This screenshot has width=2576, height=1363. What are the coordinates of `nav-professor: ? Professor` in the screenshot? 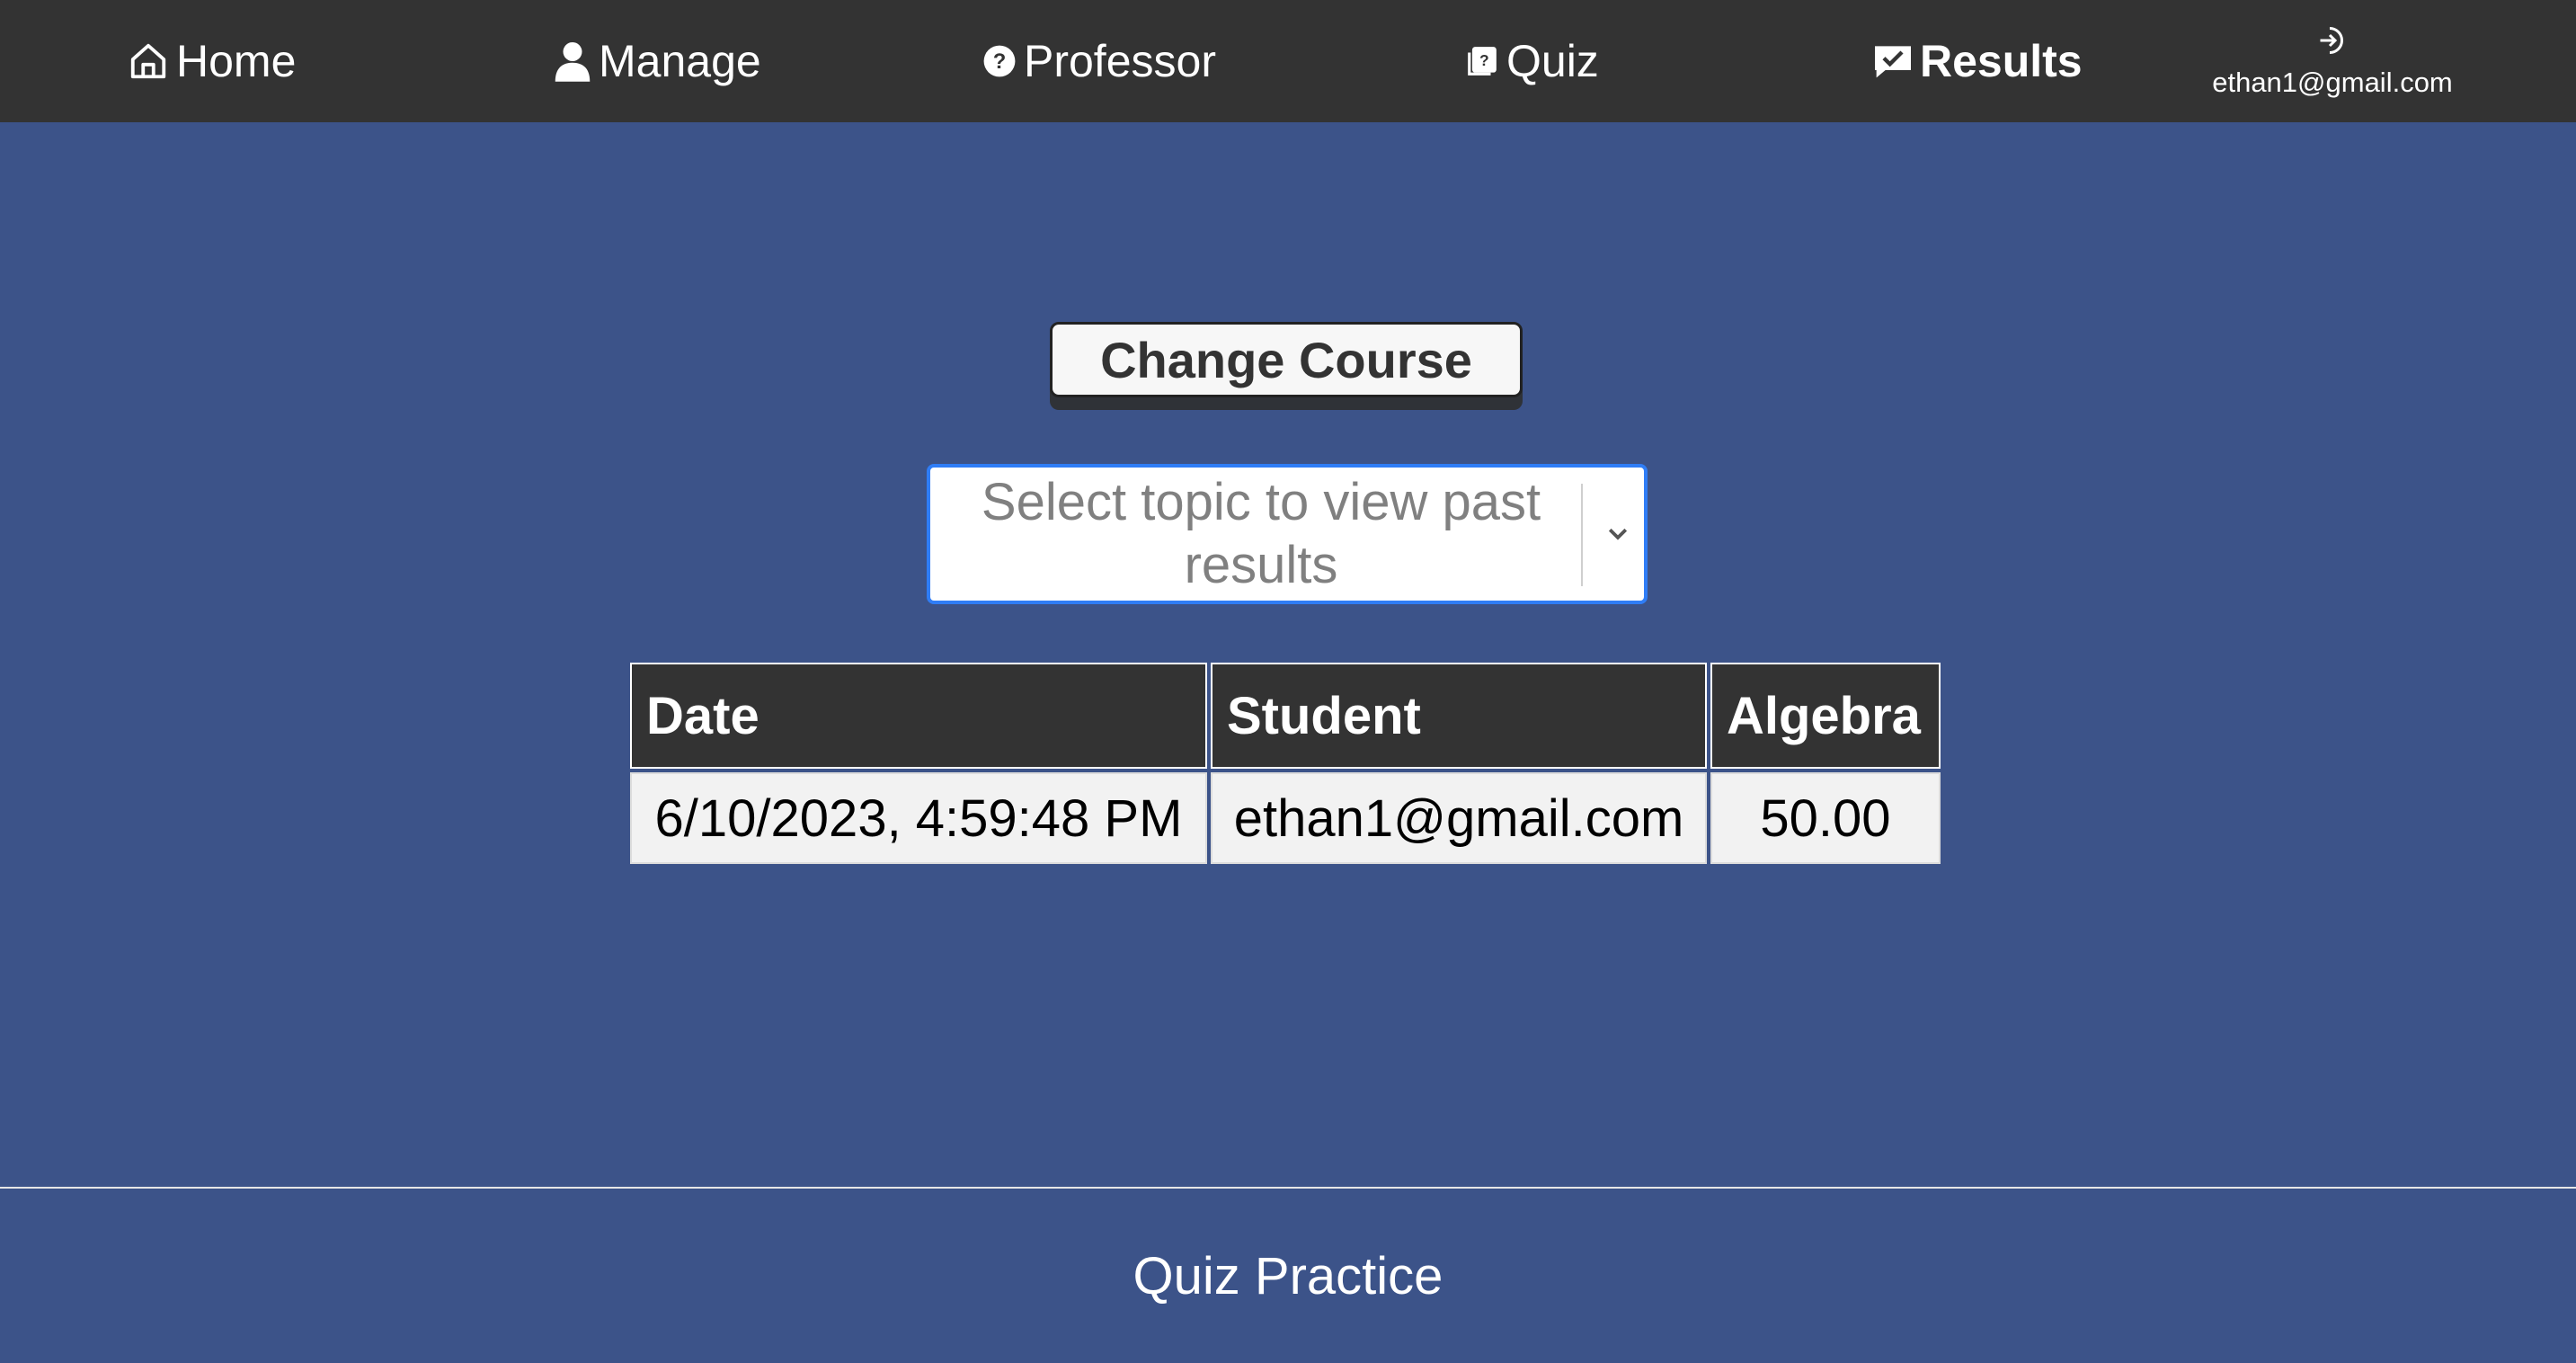 It's located at (1099, 61).